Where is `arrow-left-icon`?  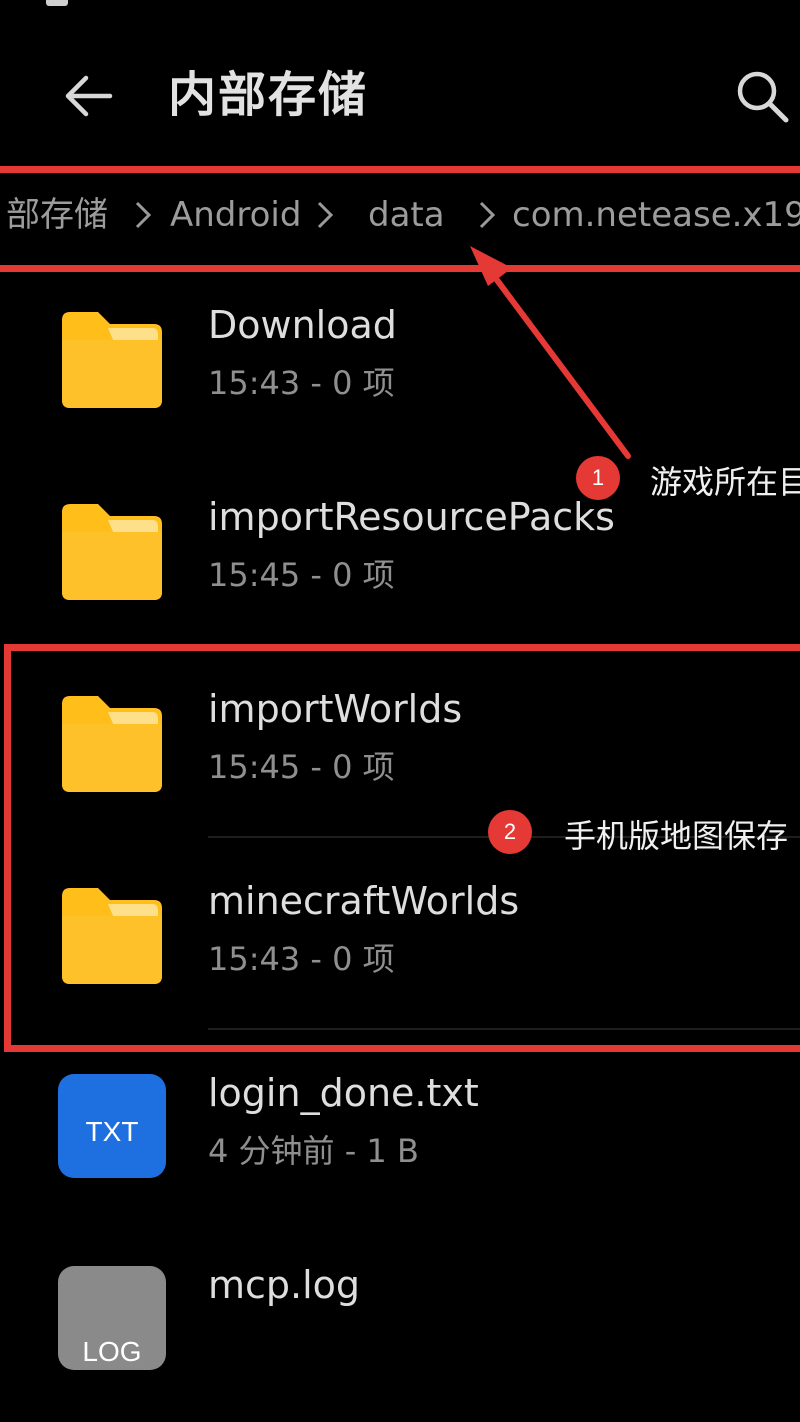 arrow-left-icon is located at coordinates (89, 96).